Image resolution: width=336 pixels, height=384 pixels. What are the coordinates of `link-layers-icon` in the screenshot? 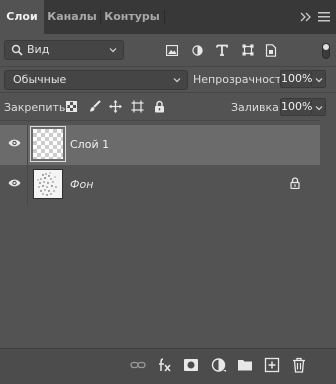 It's located at (138, 365).